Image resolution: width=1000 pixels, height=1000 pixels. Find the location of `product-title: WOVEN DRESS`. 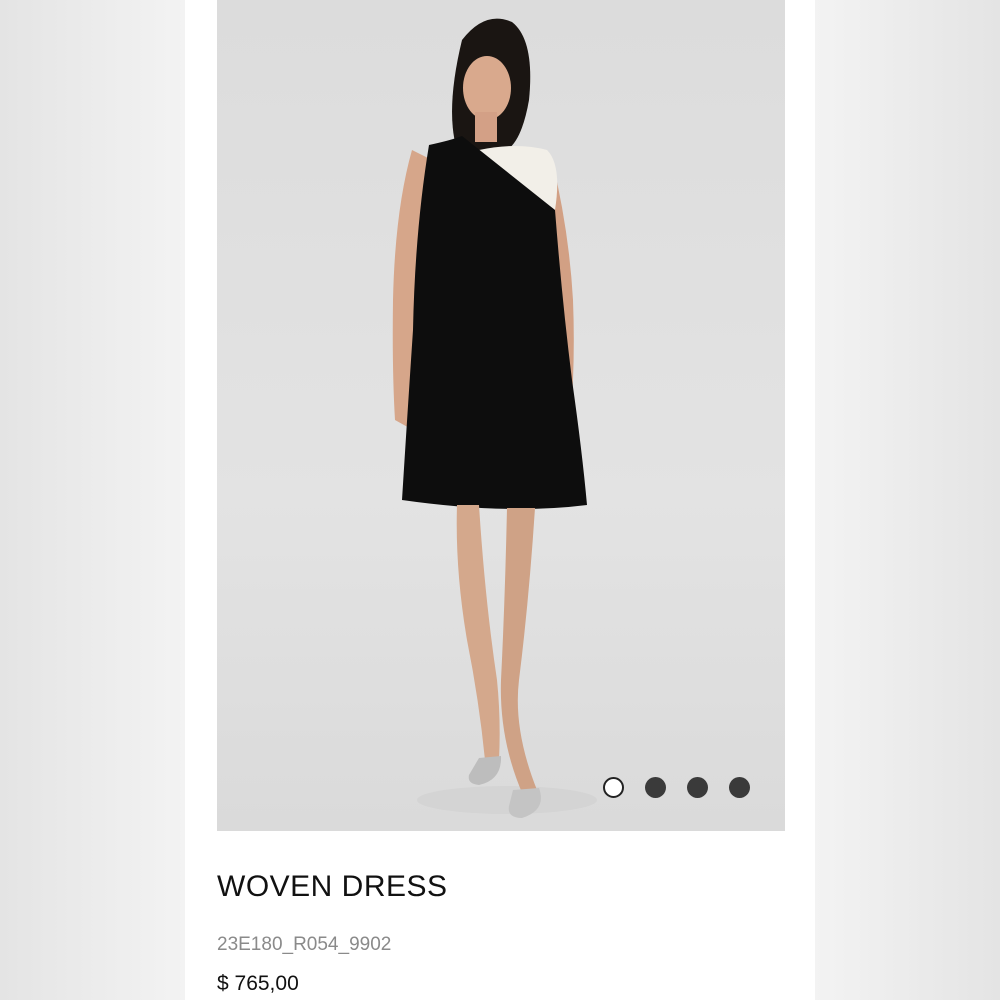

product-title: WOVEN DRESS is located at coordinates (332, 886).